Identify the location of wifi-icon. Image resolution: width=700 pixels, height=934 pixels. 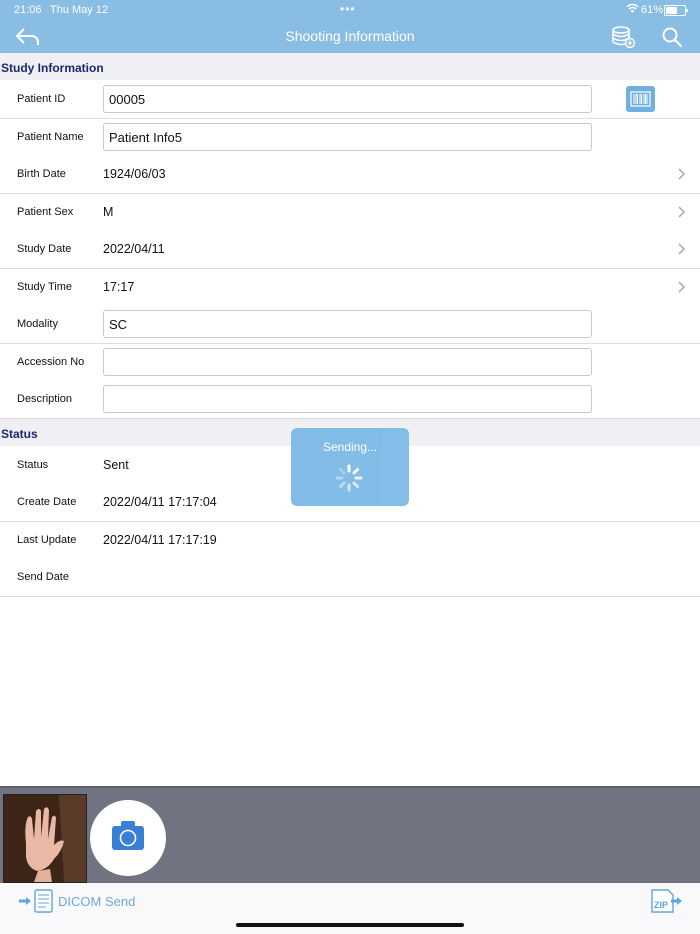
(632, 8).